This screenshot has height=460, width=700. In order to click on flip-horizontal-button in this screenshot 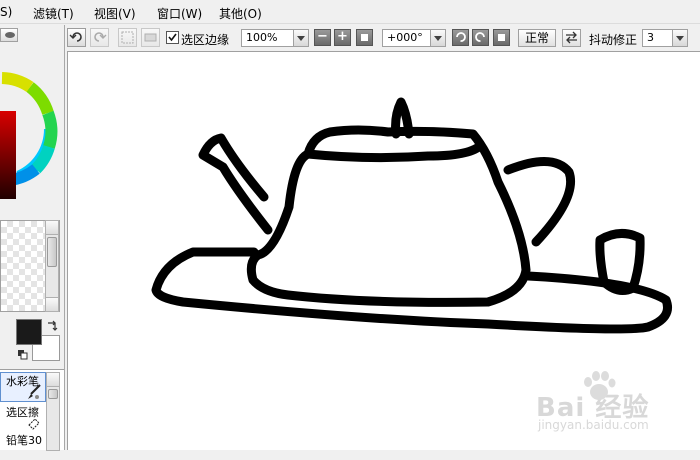, I will do `click(571, 38)`.